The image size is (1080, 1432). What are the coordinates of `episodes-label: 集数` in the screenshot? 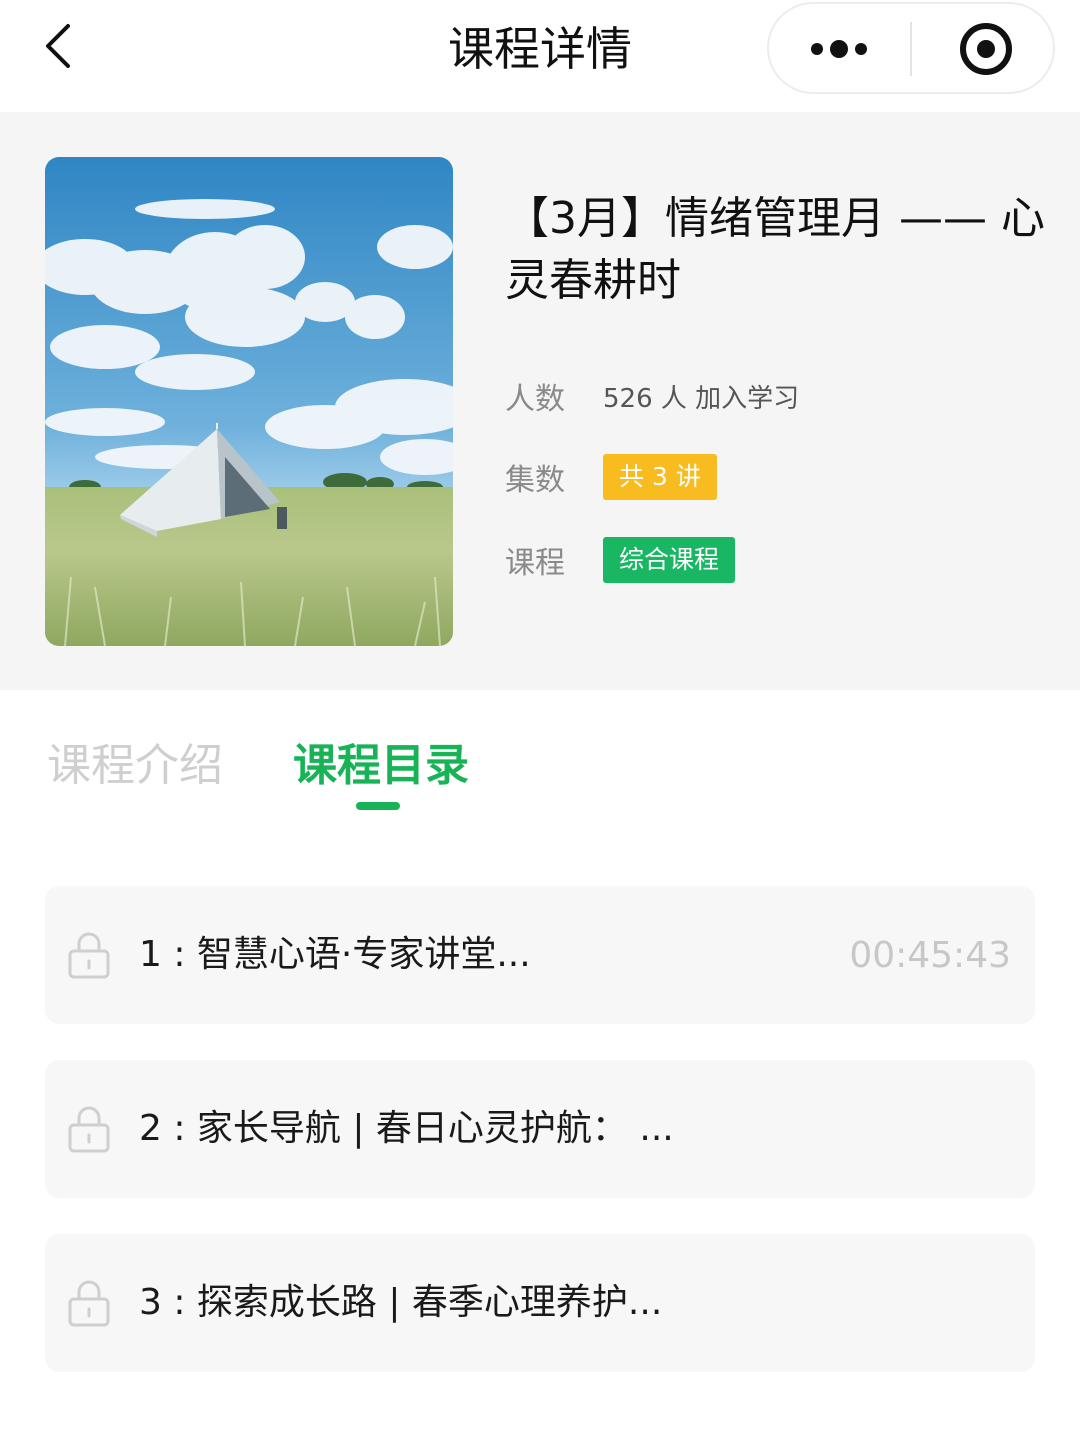 It's located at (535, 480).